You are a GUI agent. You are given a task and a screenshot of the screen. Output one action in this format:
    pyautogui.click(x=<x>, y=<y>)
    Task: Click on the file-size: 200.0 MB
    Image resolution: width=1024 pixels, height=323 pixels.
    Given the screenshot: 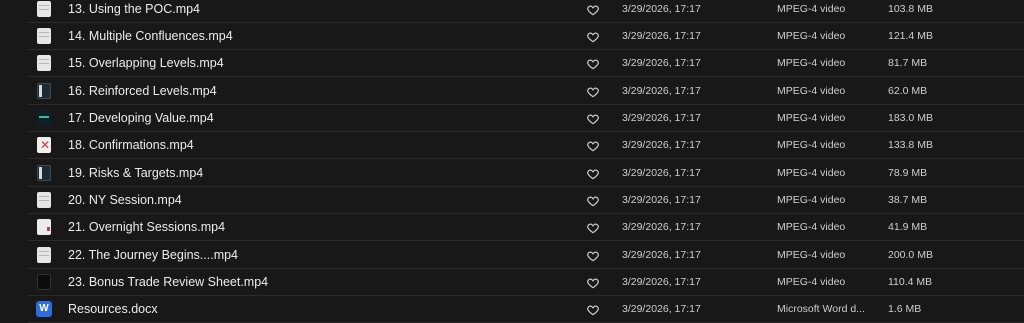 What is the action you would take?
    pyautogui.click(x=910, y=255)
    